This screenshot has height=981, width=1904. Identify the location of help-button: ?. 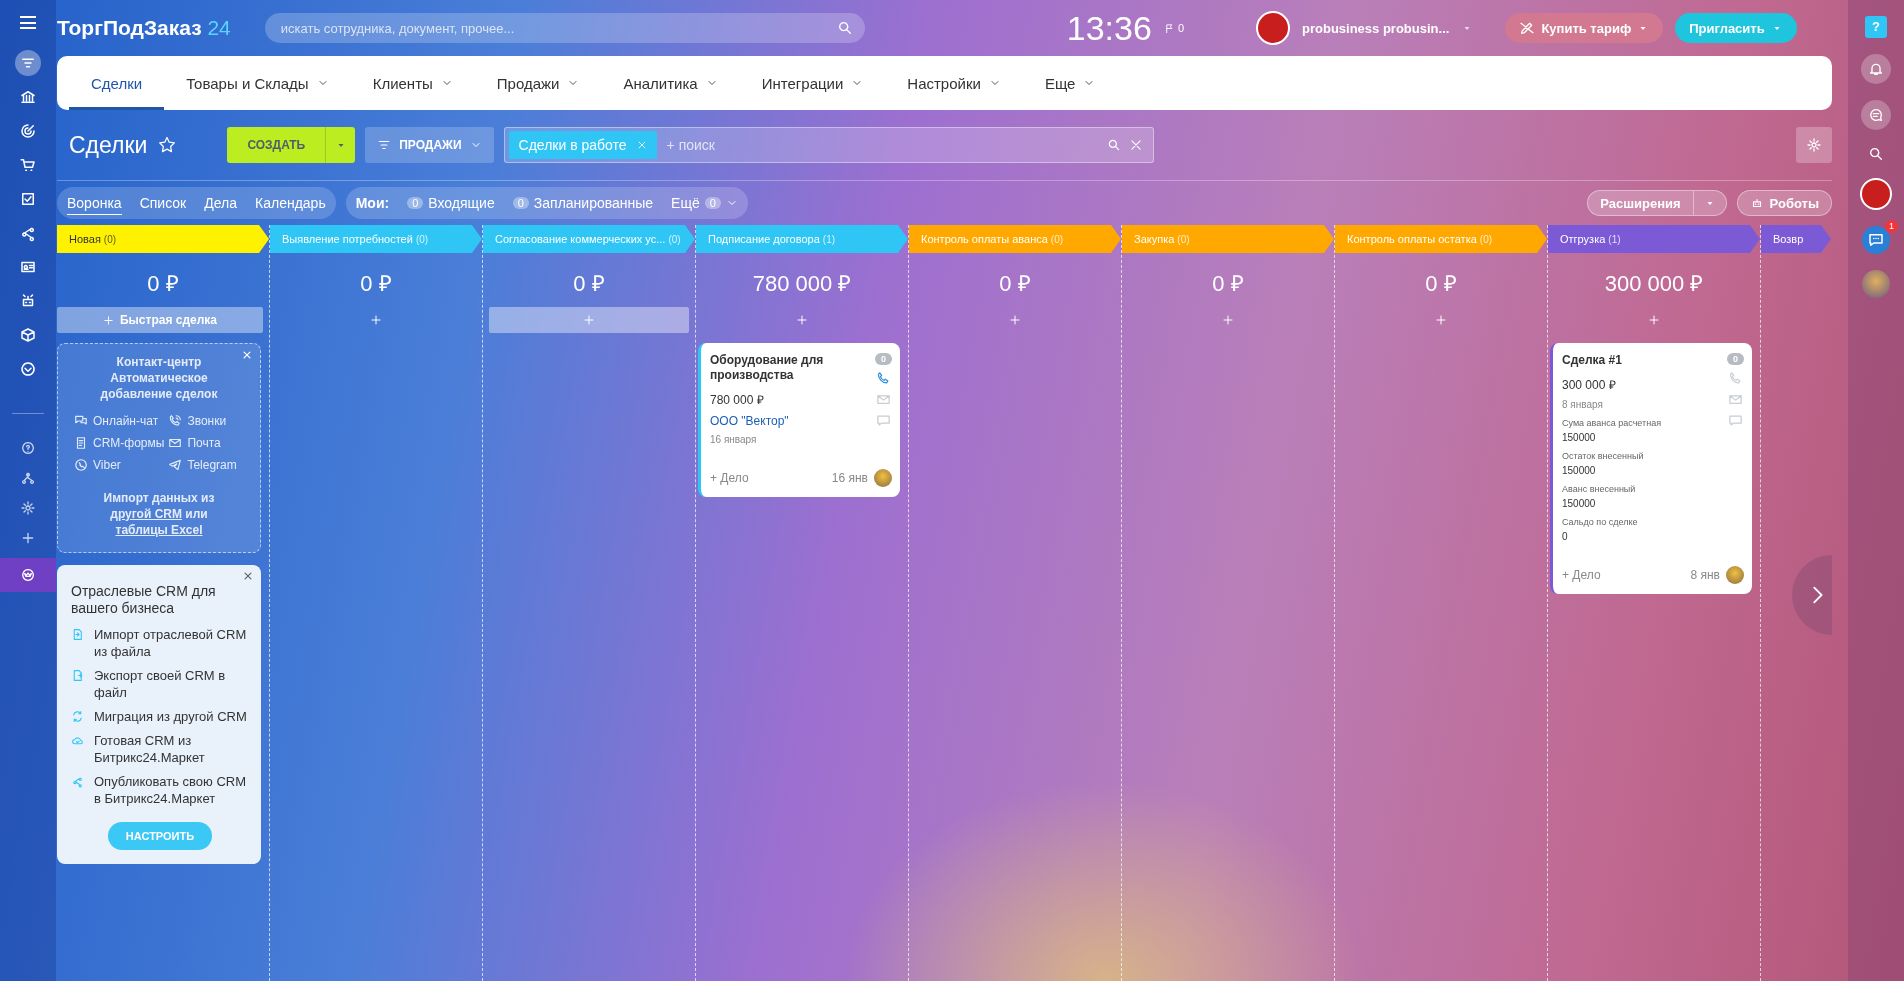
(1876, 27).